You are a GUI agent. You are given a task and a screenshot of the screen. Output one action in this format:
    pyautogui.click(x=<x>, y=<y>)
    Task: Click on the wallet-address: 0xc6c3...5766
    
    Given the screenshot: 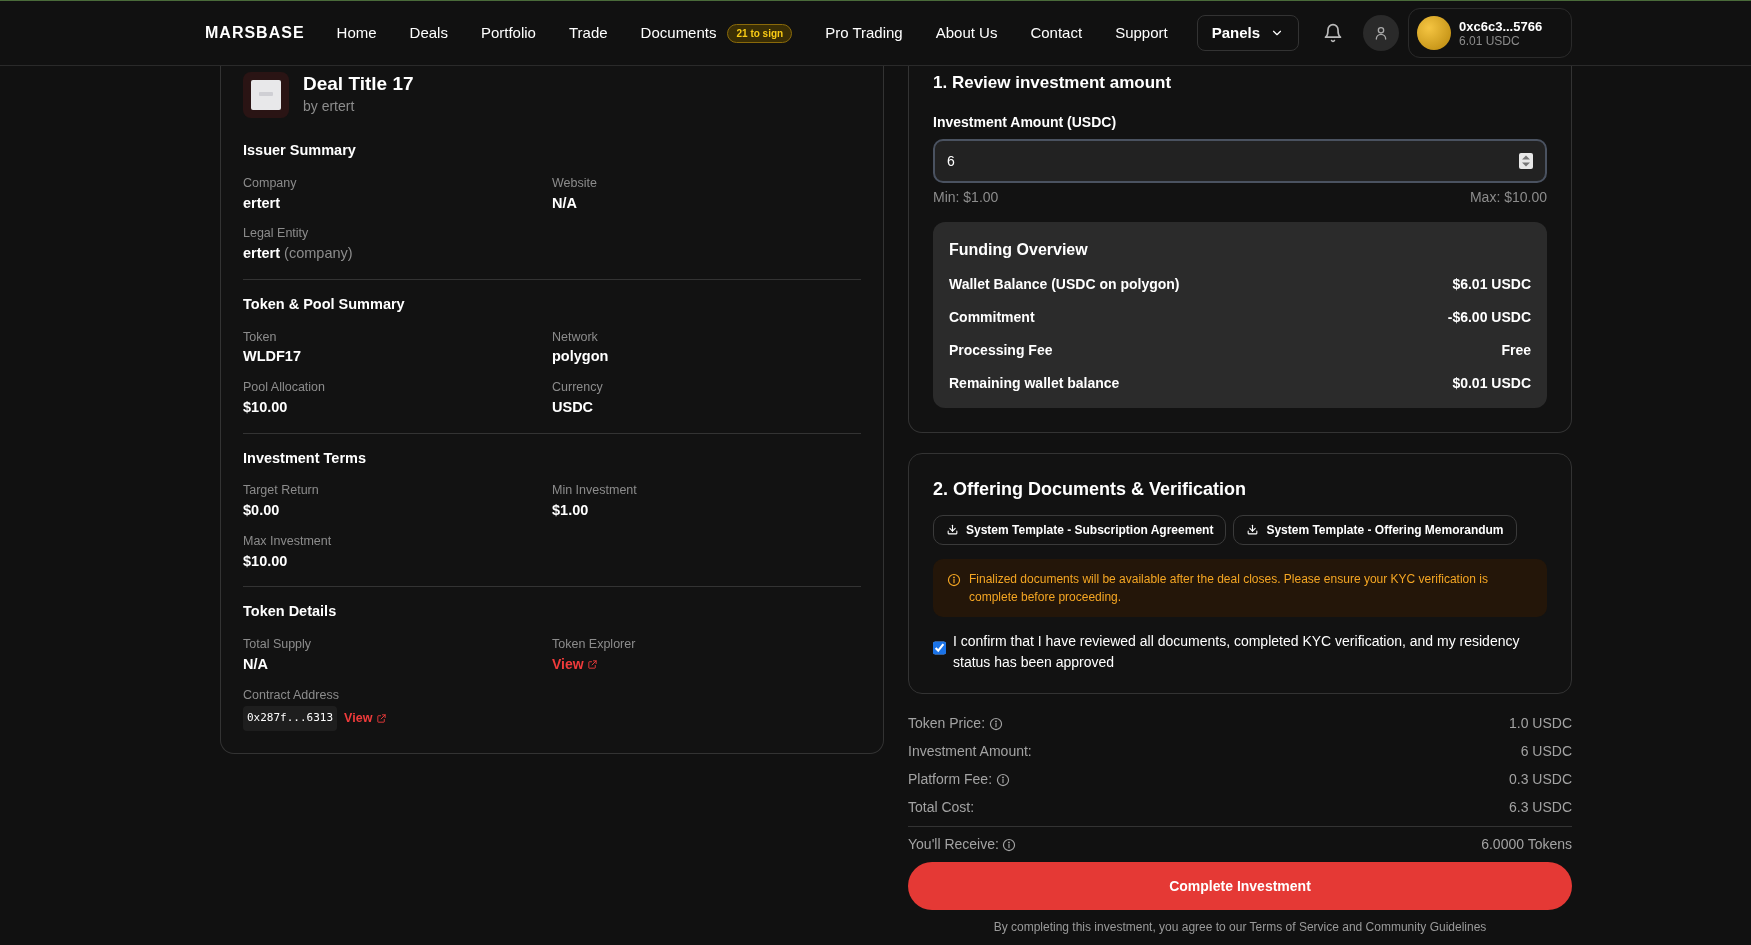 What is the action you would take?
    pyautogui.click(x=1501, y=27)
    